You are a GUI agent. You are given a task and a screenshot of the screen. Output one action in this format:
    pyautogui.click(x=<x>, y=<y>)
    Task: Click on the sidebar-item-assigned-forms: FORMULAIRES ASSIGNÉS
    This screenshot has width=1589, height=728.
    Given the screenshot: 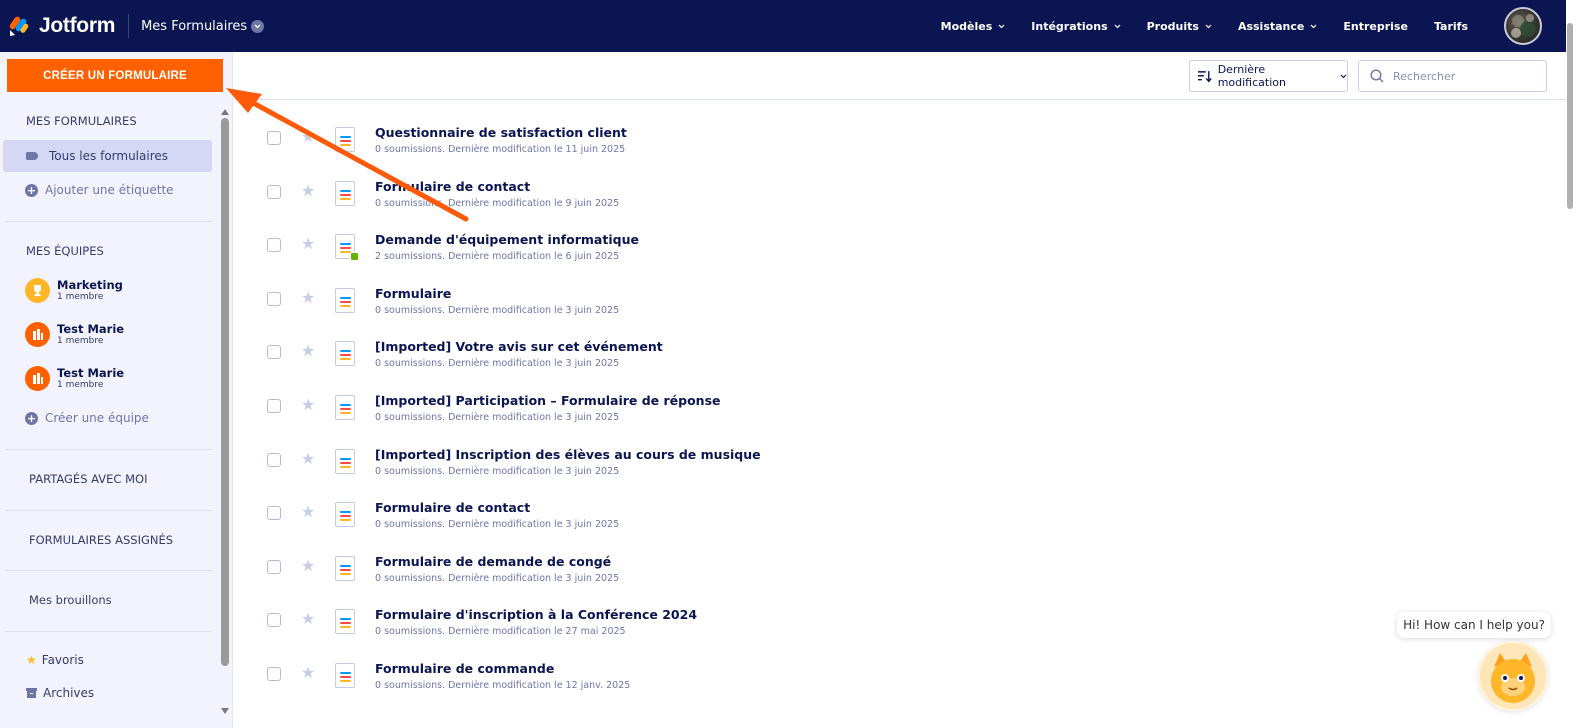 What is the action you would take?
    pyautogui.click(x=101, y=540)
    